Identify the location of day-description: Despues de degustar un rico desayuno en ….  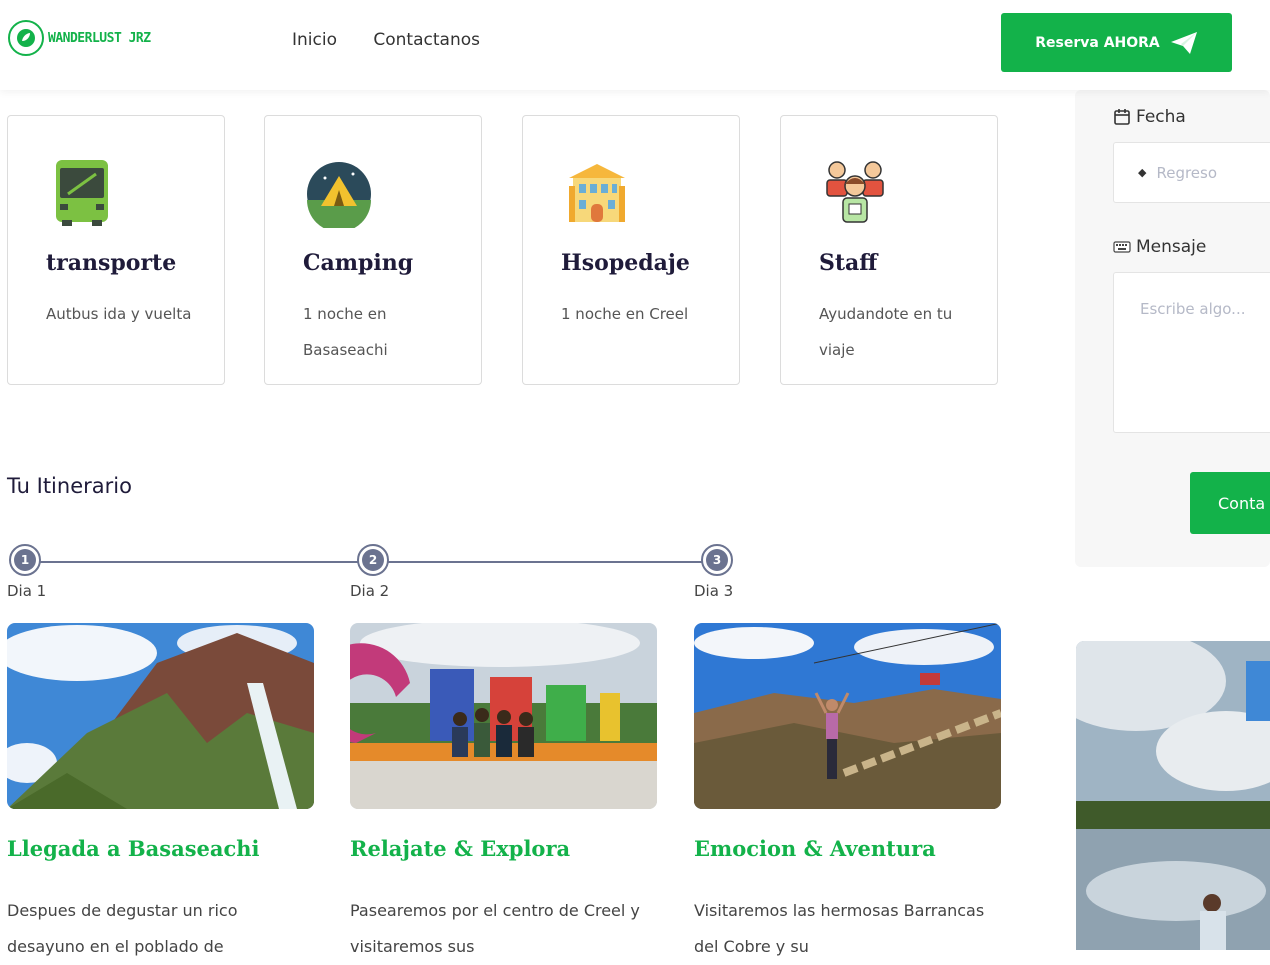
(122, 928).